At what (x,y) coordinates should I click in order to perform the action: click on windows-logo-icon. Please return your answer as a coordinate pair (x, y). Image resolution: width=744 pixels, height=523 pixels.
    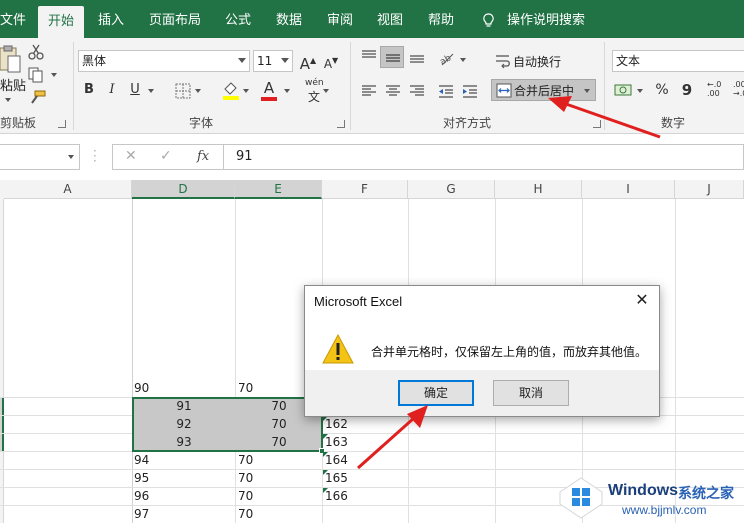
    Looking at the image, I should click on (581, 498).